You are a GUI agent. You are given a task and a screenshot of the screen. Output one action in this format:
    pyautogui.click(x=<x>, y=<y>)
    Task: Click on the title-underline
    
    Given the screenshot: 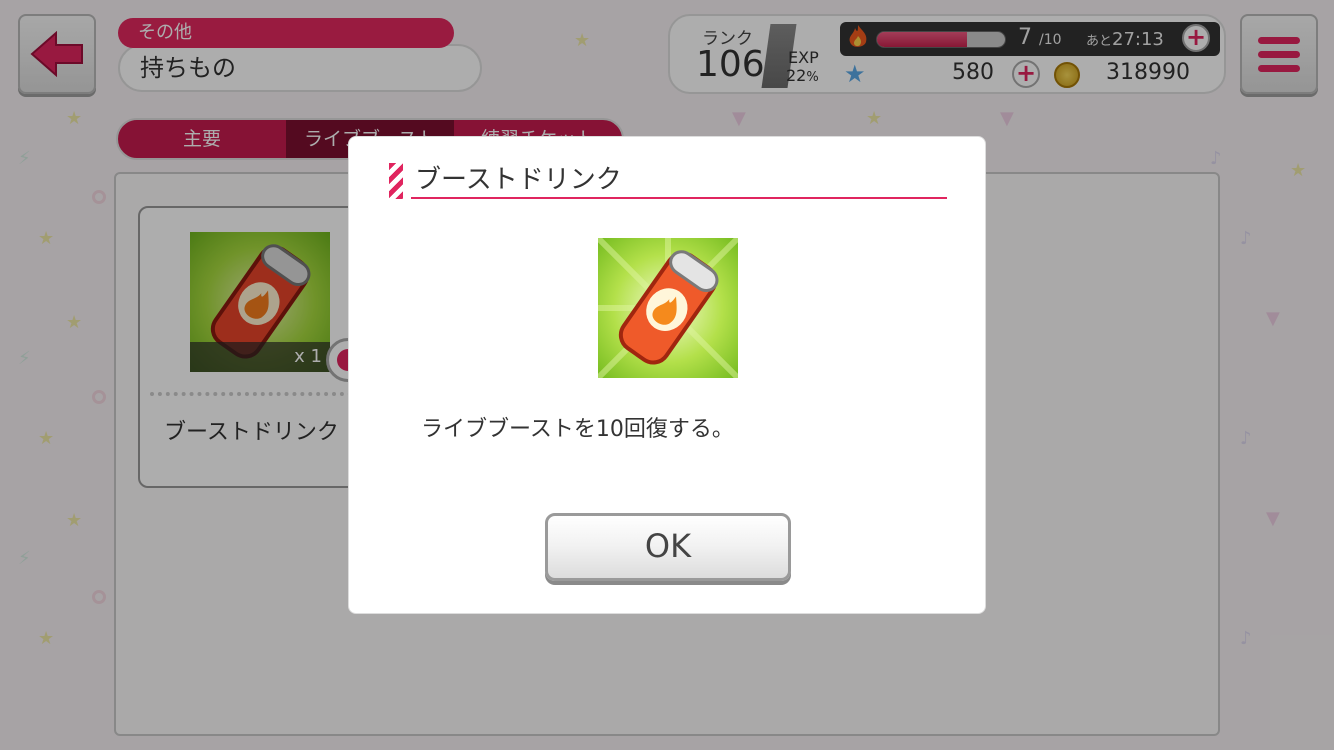 What is the action you would take?
    pyautogui.click(x=679, y=198)
    